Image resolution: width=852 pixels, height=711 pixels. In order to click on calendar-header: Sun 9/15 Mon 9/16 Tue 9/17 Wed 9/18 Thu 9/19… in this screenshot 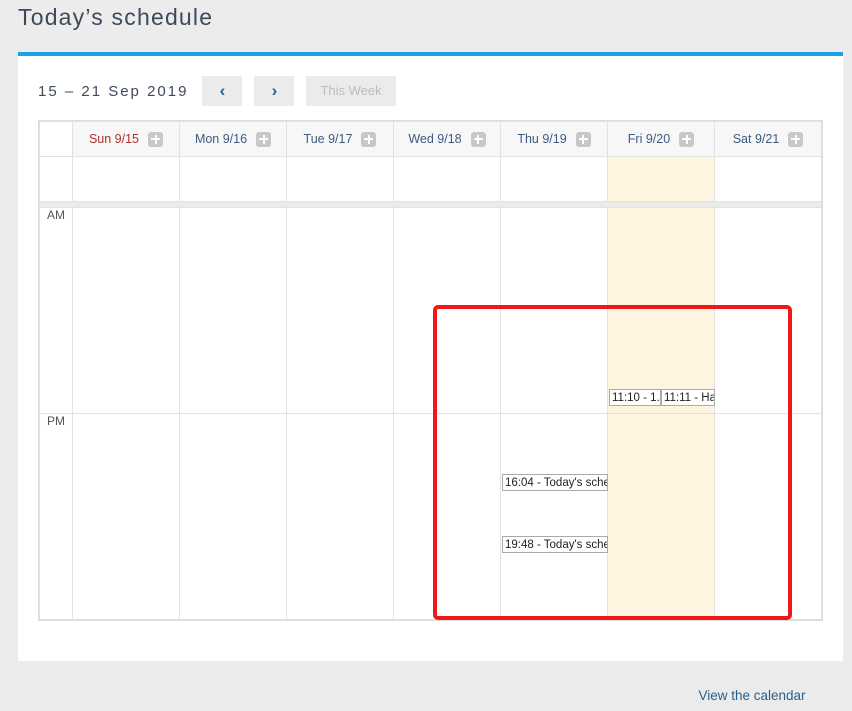, I will do `click(430, 139)`.